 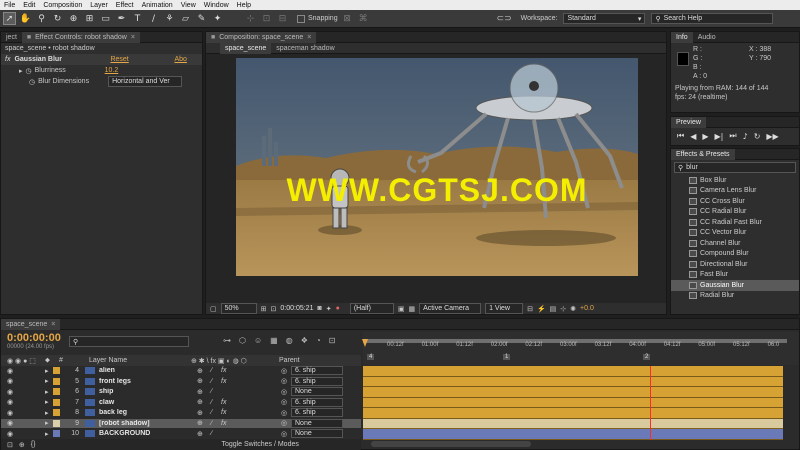 What do you see at coordinates (185, 18) in the screenshot?
I see `eraser-tool-icon: ▱` at bounding box center [185, 18].